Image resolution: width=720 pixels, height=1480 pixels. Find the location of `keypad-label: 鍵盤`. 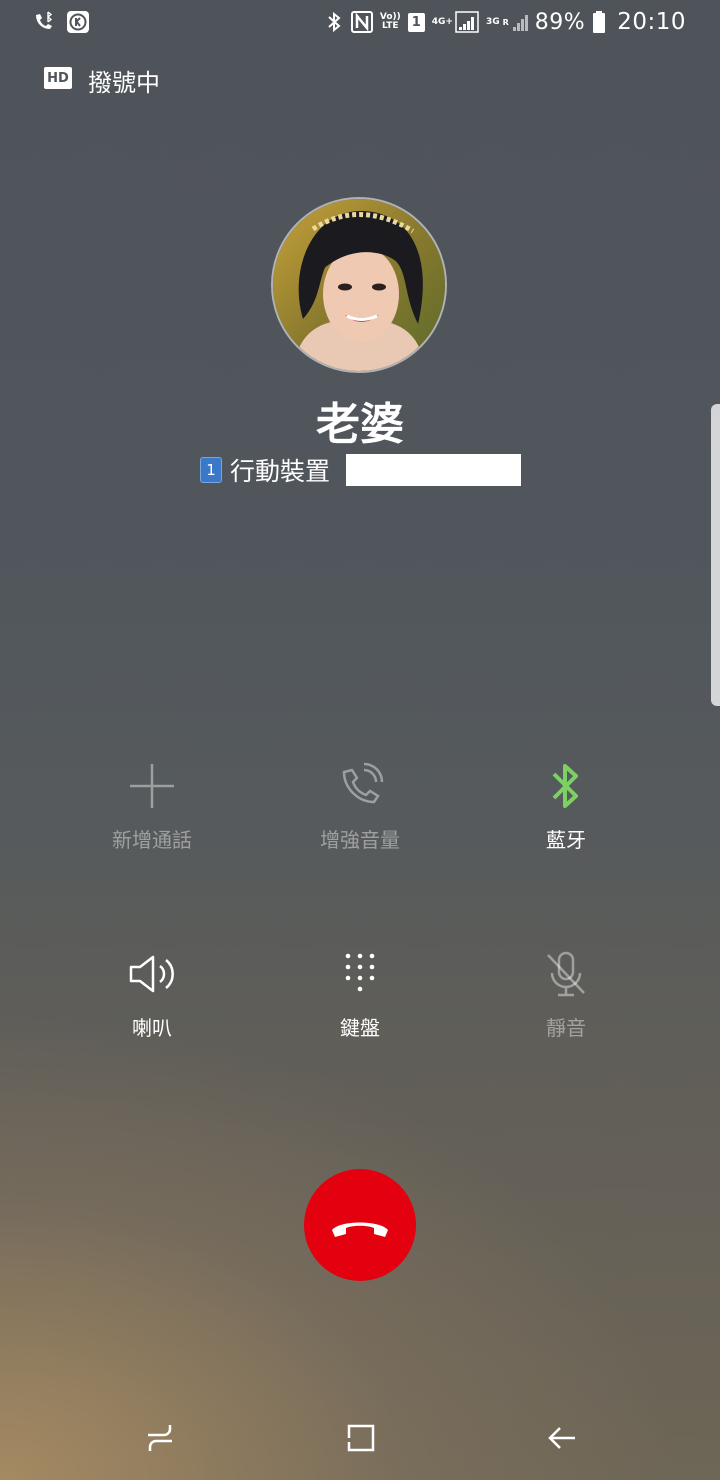

keypad-label: 鍵盤 is located at coordinates (360, 1028).